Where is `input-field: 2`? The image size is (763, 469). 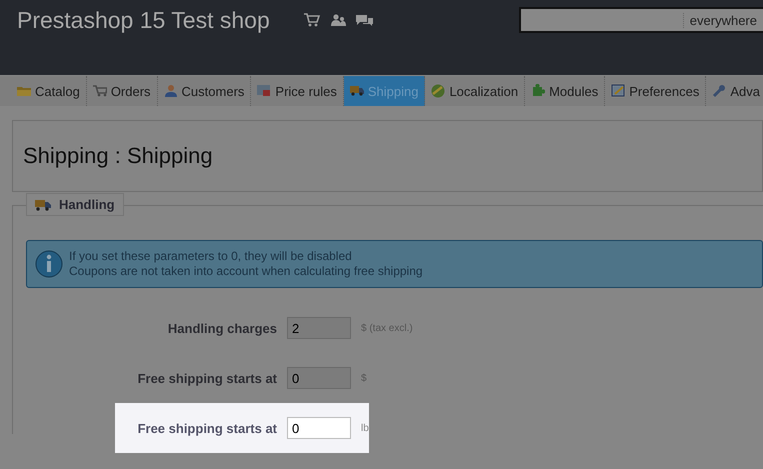 input-field: 2 is located at coordinates (319, 328).